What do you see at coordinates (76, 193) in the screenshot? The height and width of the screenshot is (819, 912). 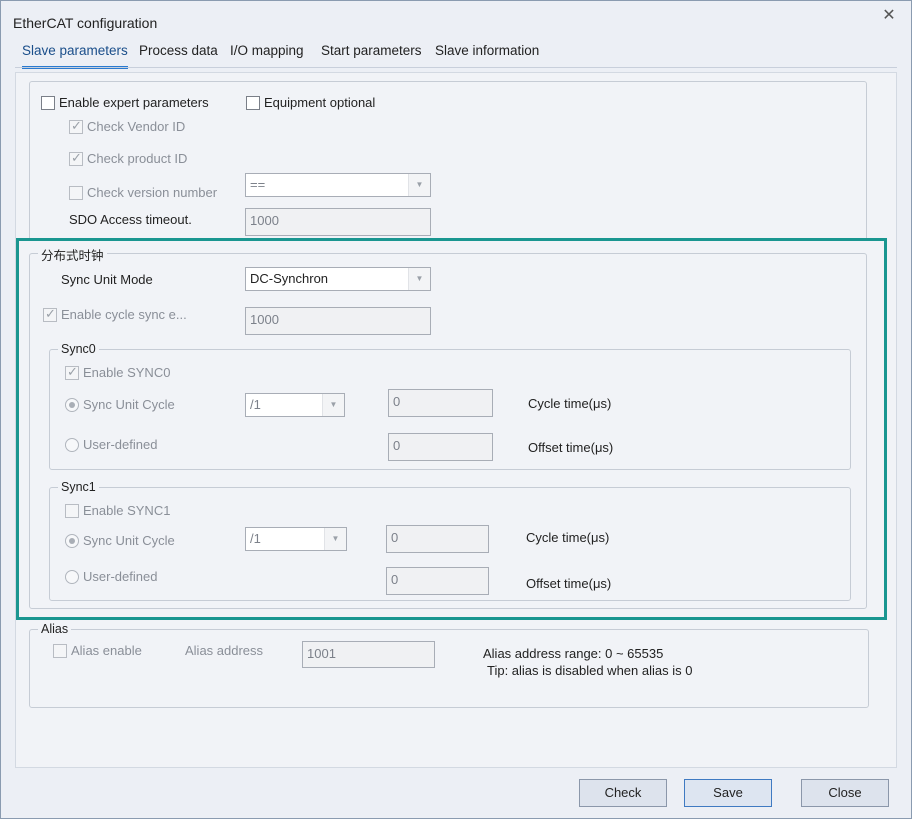 I see `check-version-checkbox` at bounding box center [76, 193].